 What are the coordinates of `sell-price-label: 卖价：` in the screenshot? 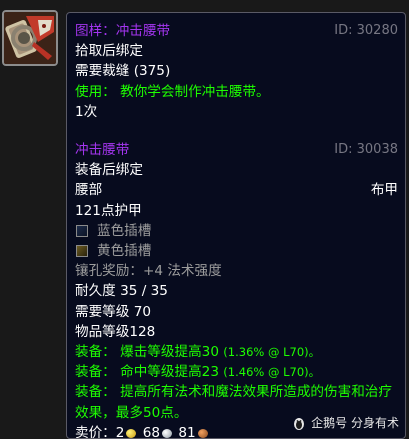 It's located at (95, 431).